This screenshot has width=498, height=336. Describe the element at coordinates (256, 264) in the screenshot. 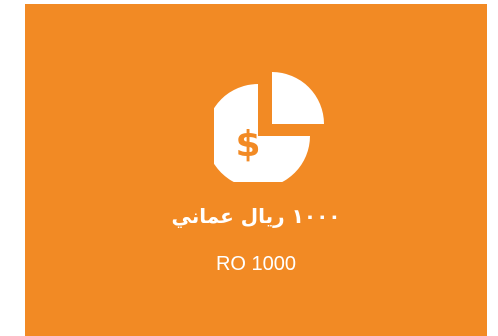

I see `amount-english: RO 1000` at that location.